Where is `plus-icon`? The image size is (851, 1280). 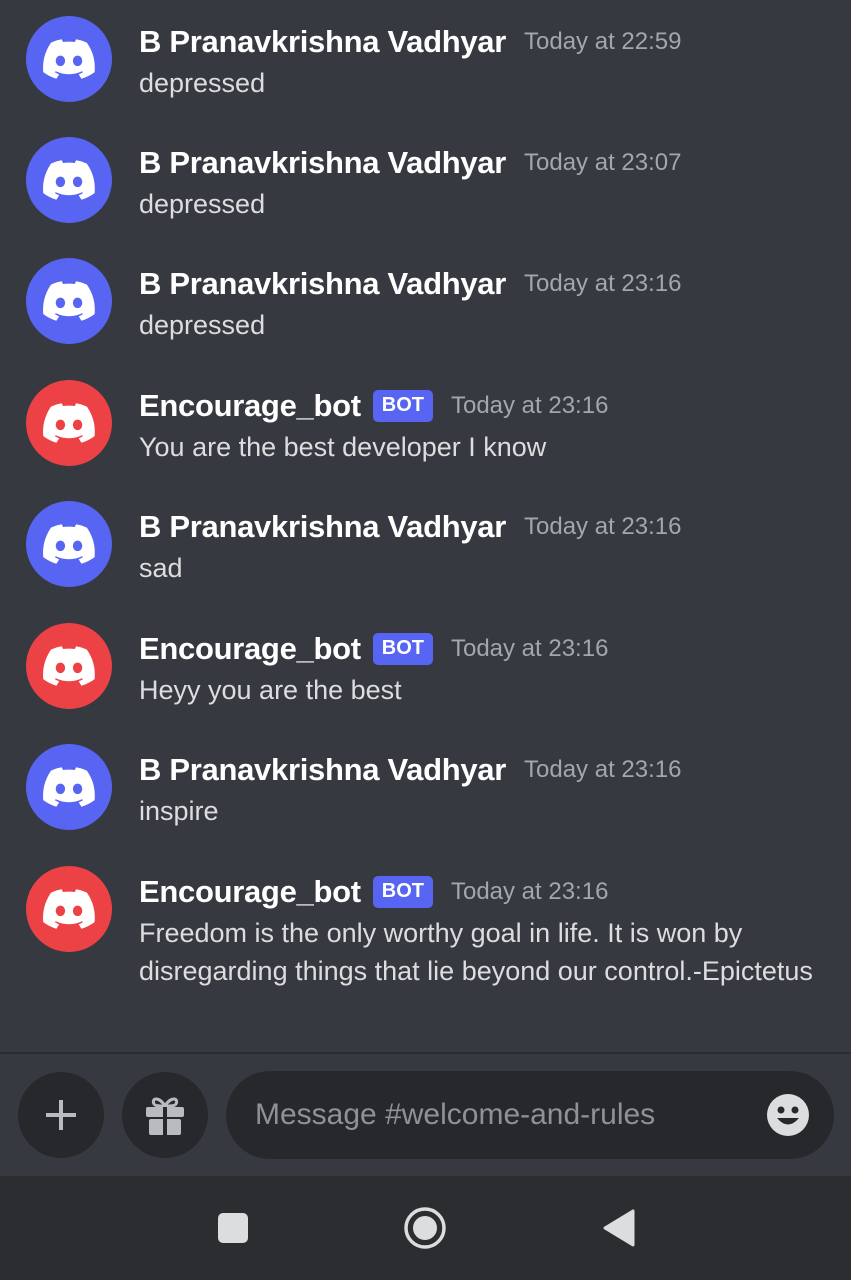
plus-icon is located at coordinates (61, 1115).